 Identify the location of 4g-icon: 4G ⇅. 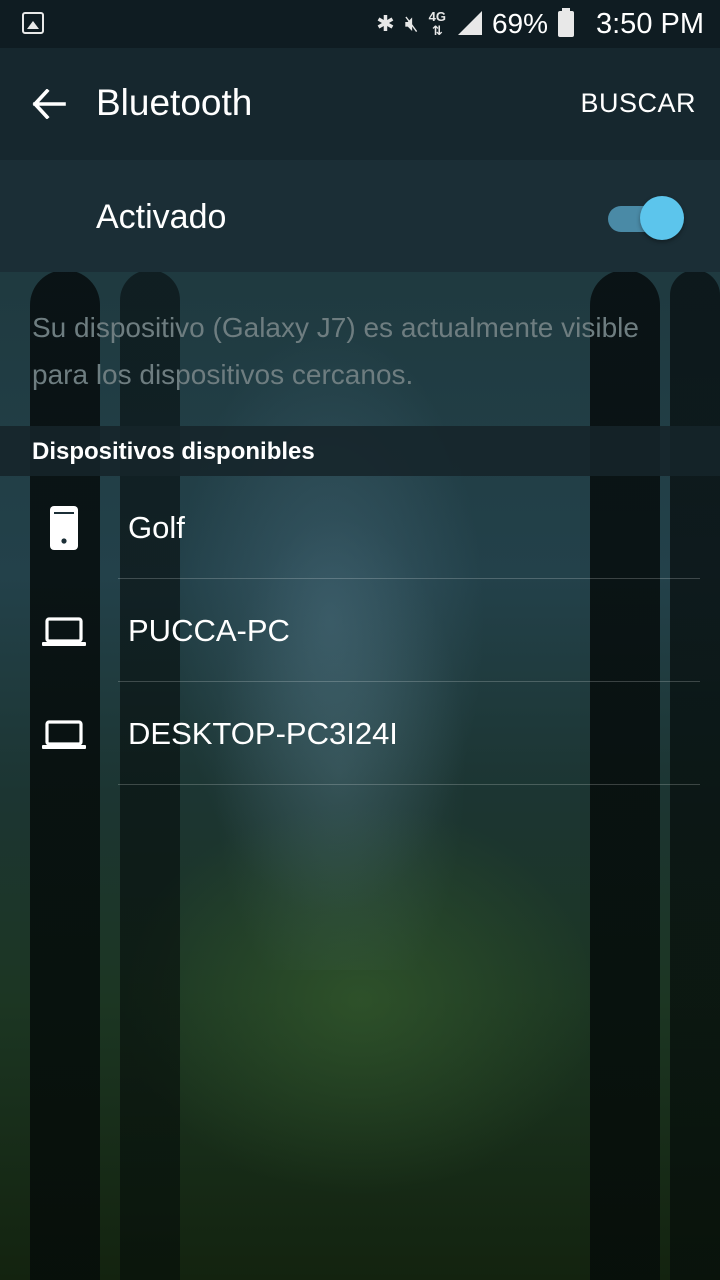
(437, 23).